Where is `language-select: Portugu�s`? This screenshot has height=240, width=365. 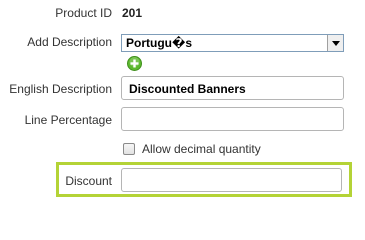 language-select: Portugu�s is located at coordinates (232, 43).